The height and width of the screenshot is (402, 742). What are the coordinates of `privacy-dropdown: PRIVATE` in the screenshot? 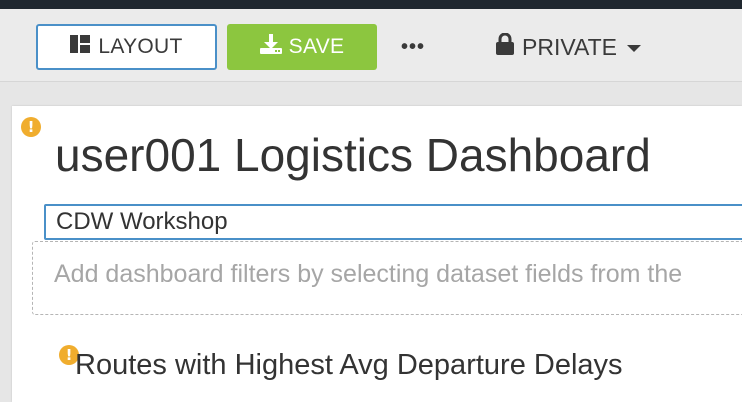 It's located at (568, 47).